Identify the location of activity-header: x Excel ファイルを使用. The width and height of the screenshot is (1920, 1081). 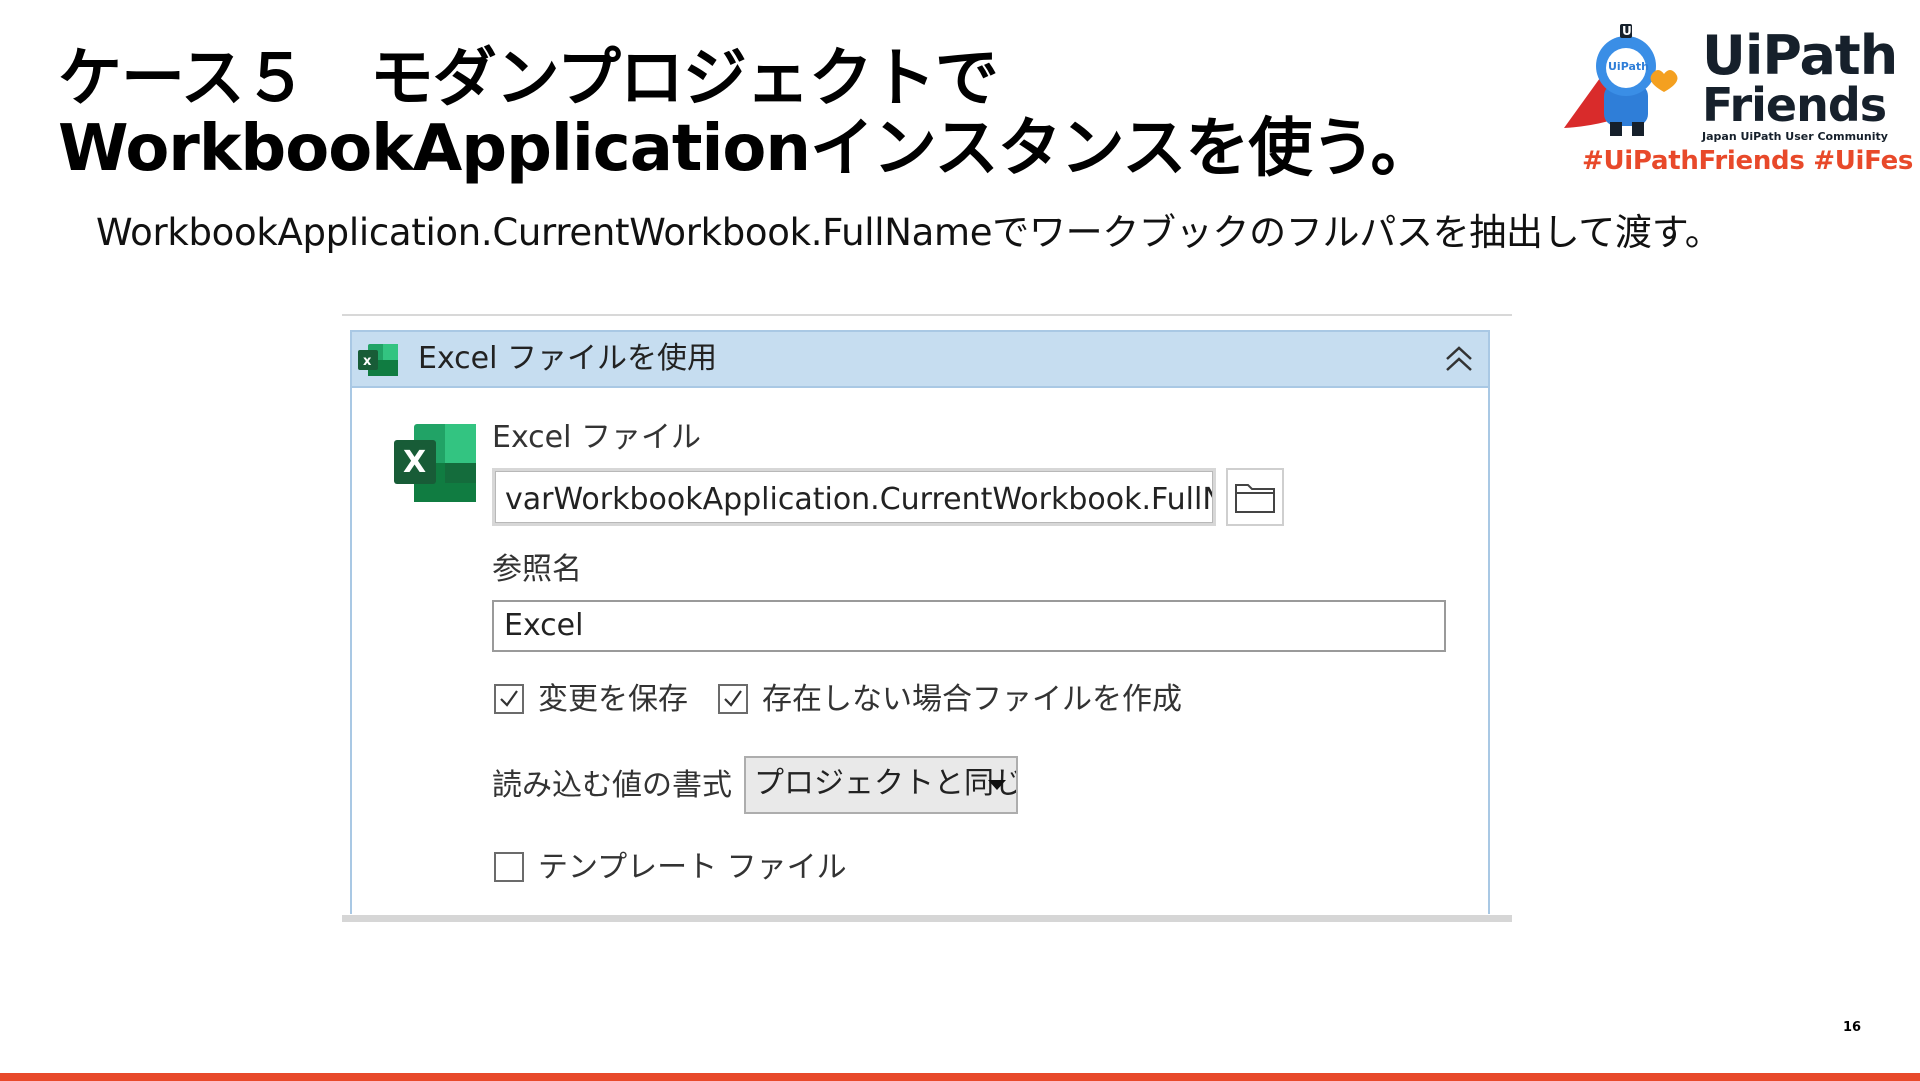
(920, 360).